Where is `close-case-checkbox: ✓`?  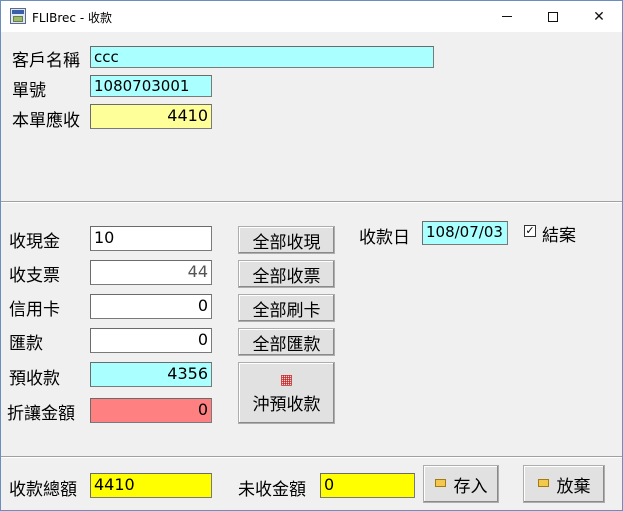
close-case-checkbox: ✓ is located at coordinates (530, 231).